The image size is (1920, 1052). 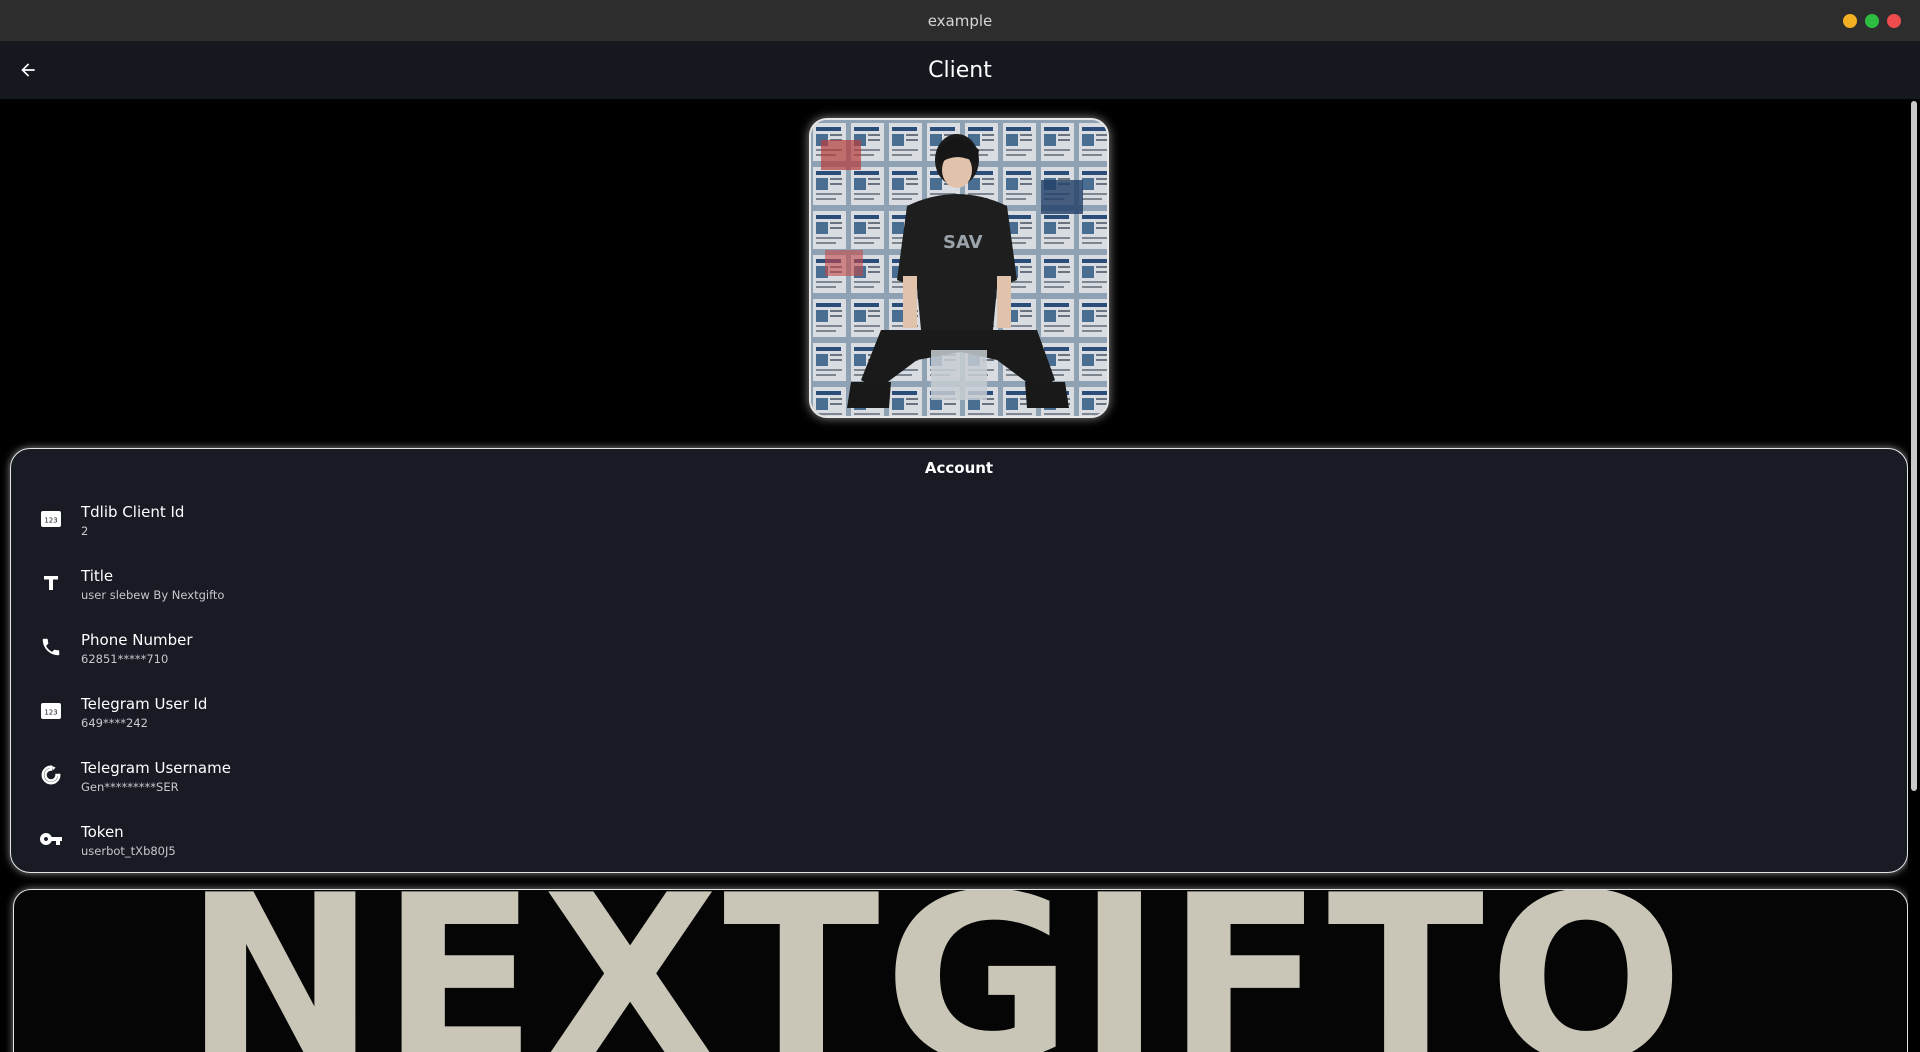 What do you see at coordinates (1850, 21) in the screenshot?
I see `minimize-button` at bounding box center [1850, 21].